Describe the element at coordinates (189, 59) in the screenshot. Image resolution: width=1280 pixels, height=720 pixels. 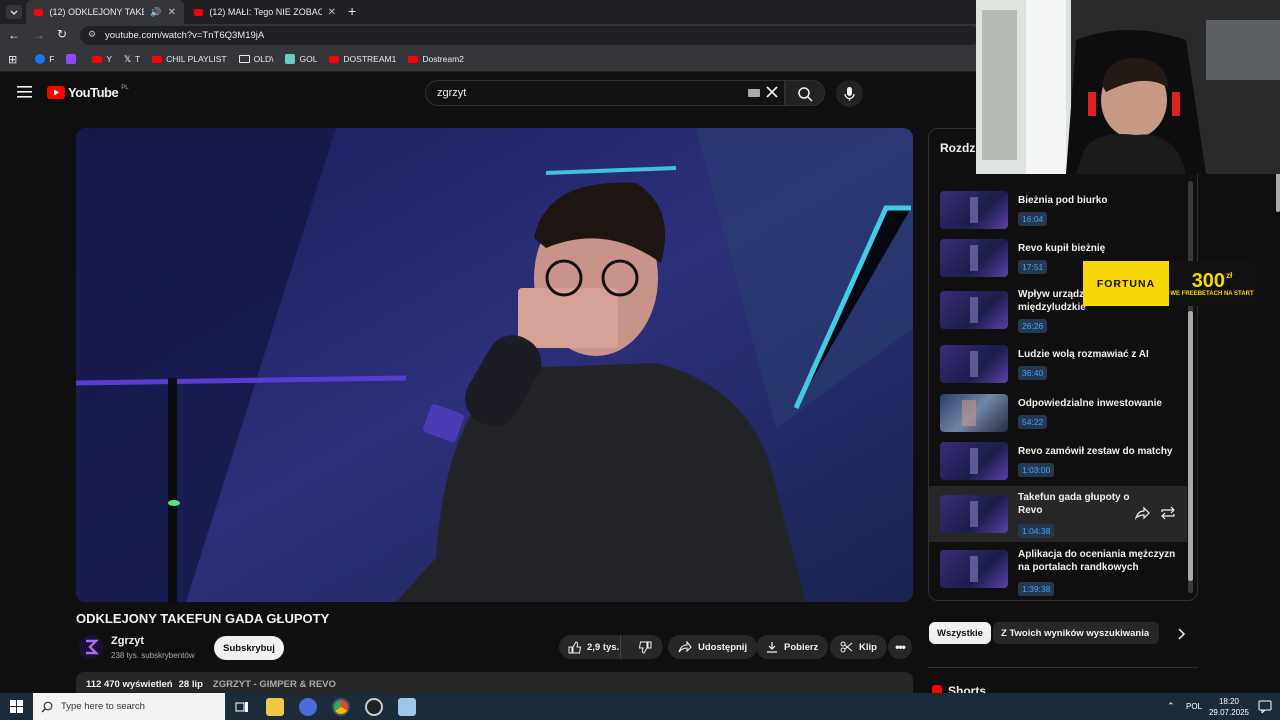
I see `bookmark-item: CHIL PLAYLIST` at that location.